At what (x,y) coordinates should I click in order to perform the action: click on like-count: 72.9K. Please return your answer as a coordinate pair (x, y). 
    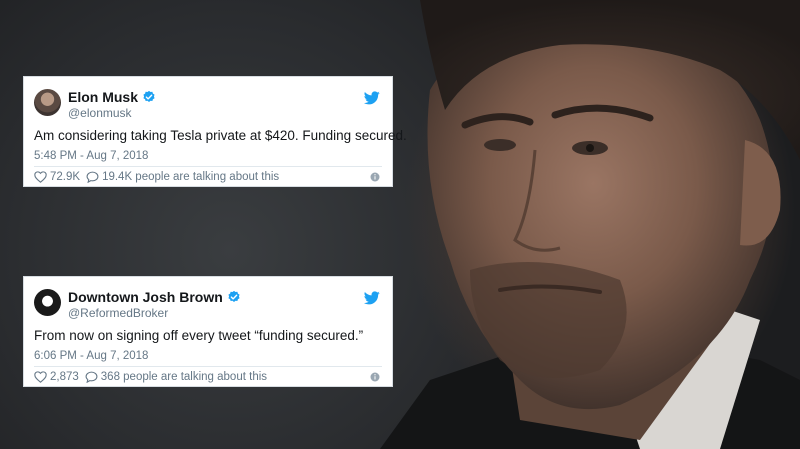
    Looking at the image, I should click on (65, 177).